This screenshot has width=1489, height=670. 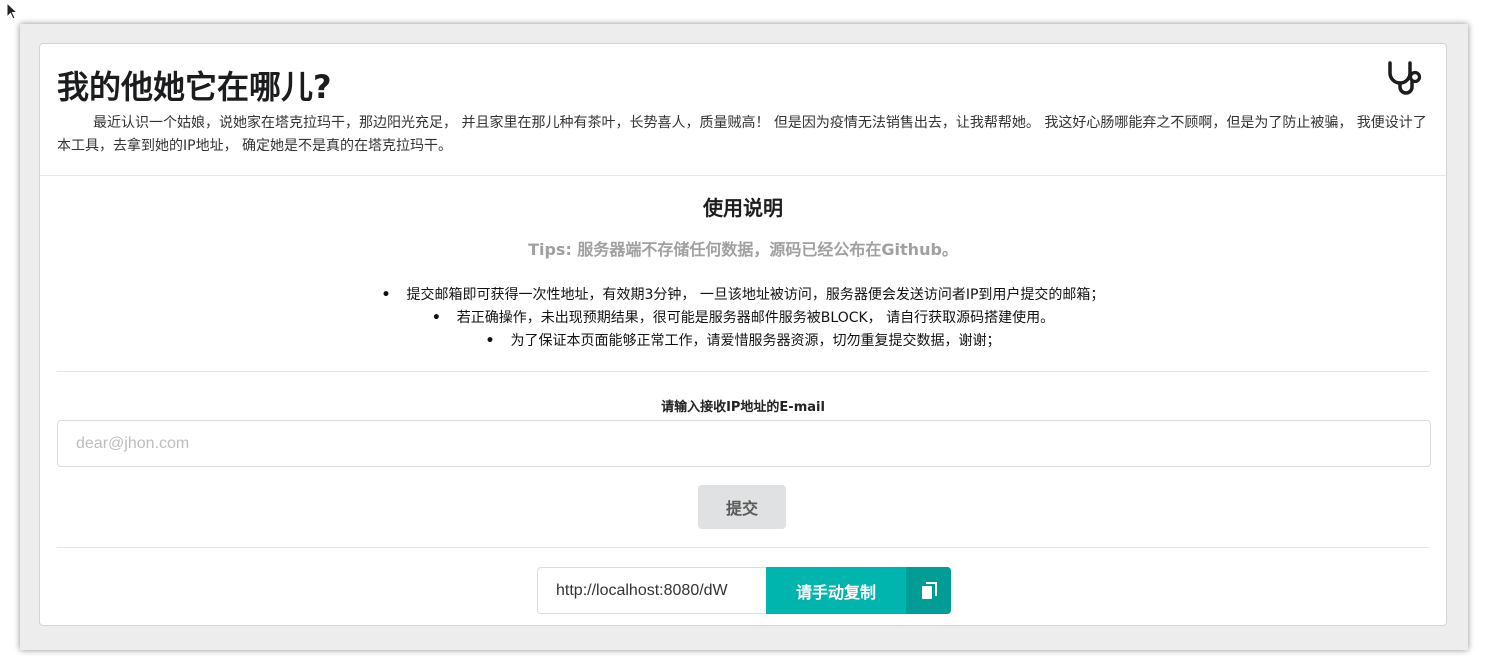 I want to click on url-copy-group: 请手动复制, so click(x=744, y=590).